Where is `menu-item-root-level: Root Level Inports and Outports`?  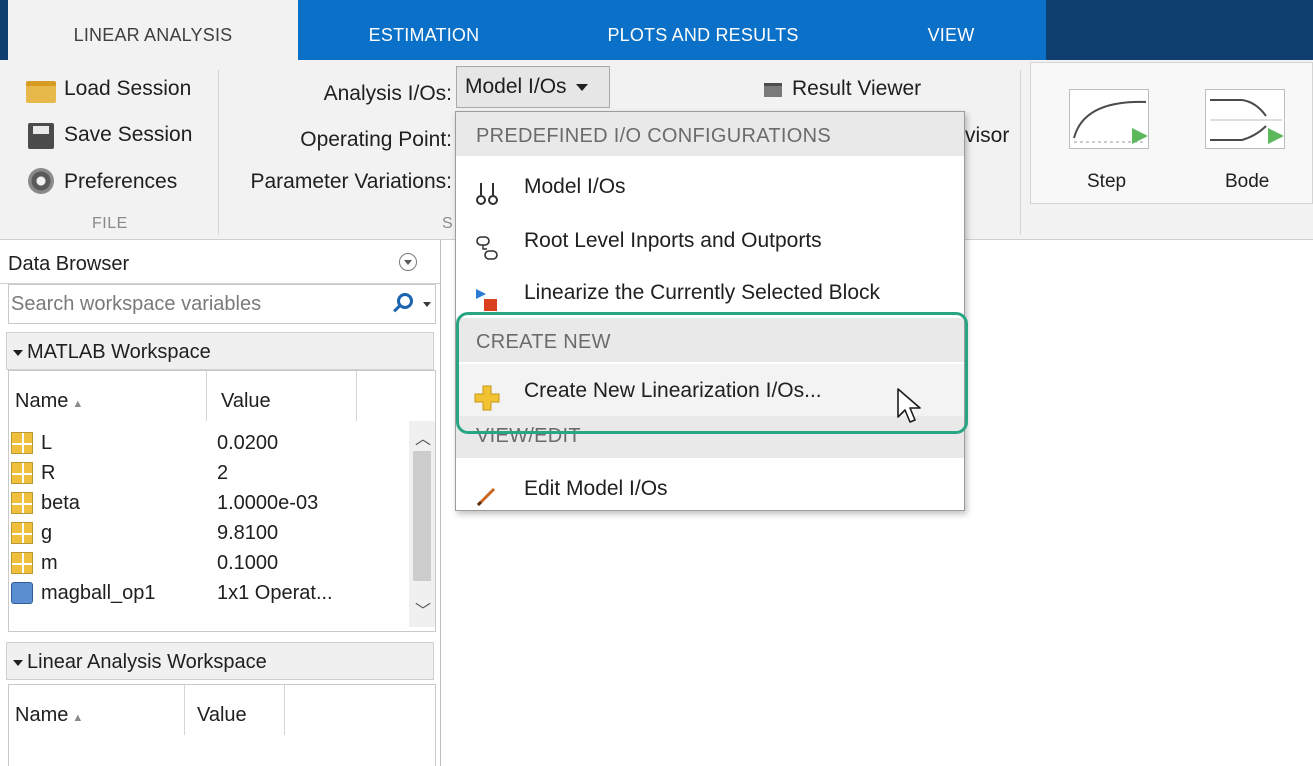 menu-item-root-level: Root Level Inports and Outports is located at coordinates (710, 240).